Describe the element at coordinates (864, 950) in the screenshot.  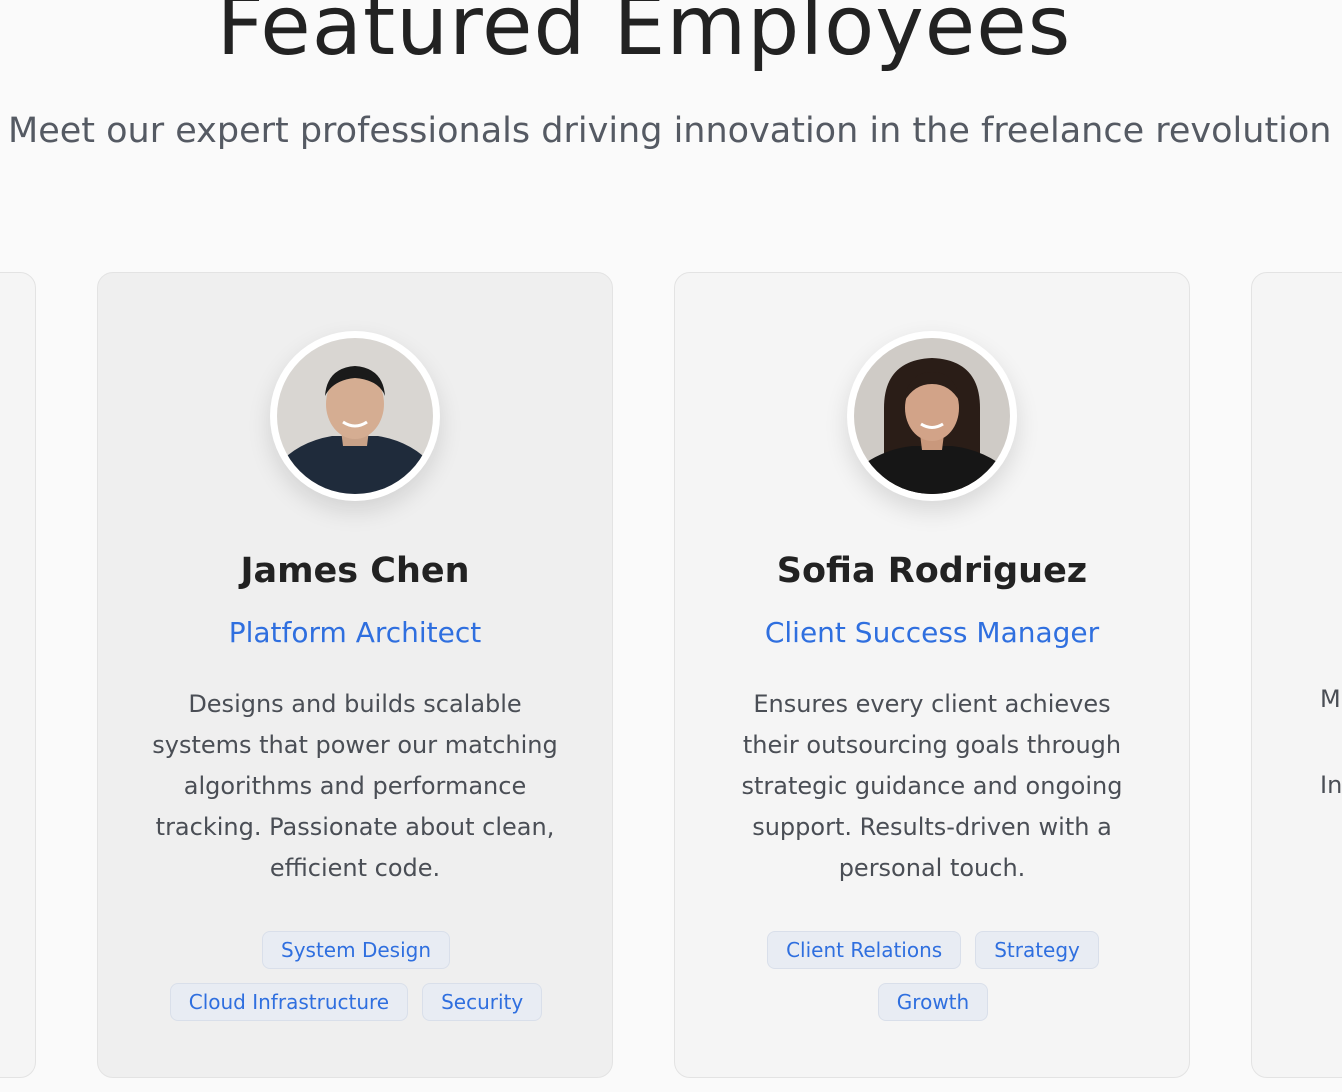
I see `skill-tag: Client Relations` at that location.